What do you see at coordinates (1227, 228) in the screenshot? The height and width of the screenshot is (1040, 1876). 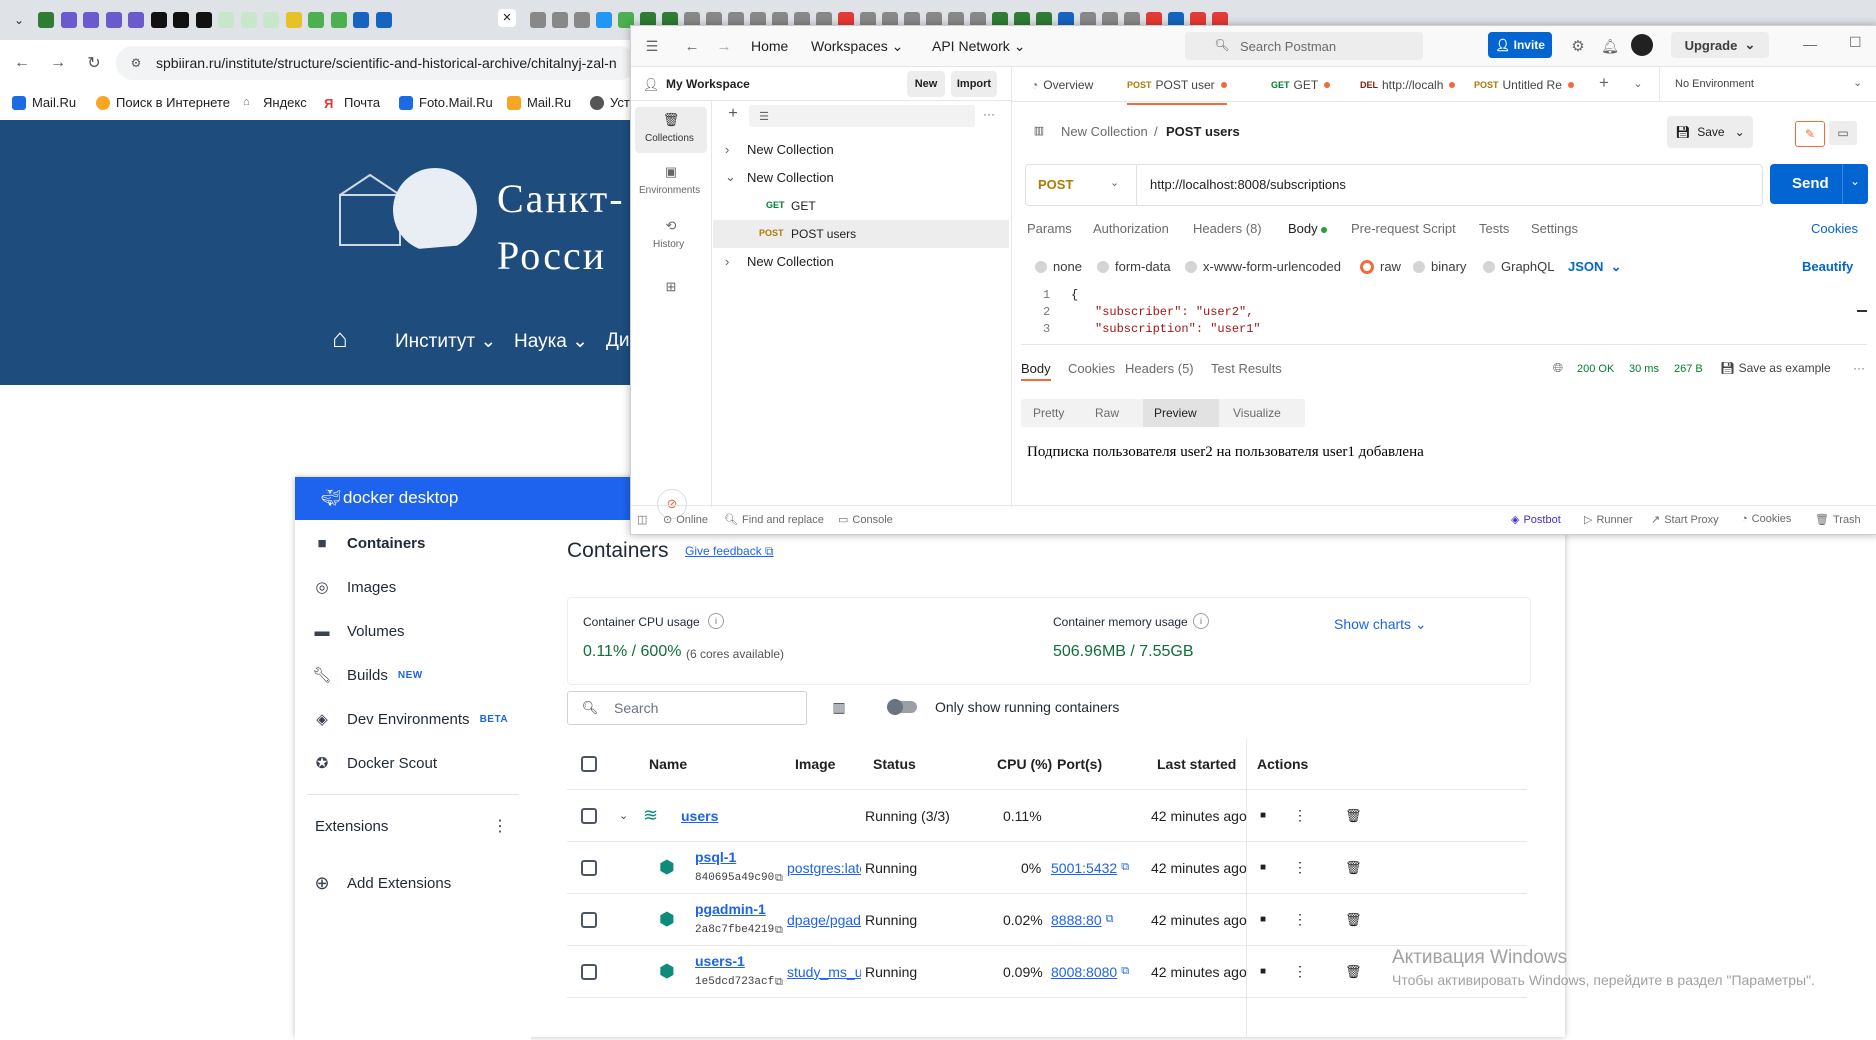 I see `tab-headers: Headers (8)` at bounding box center [1227, 228].